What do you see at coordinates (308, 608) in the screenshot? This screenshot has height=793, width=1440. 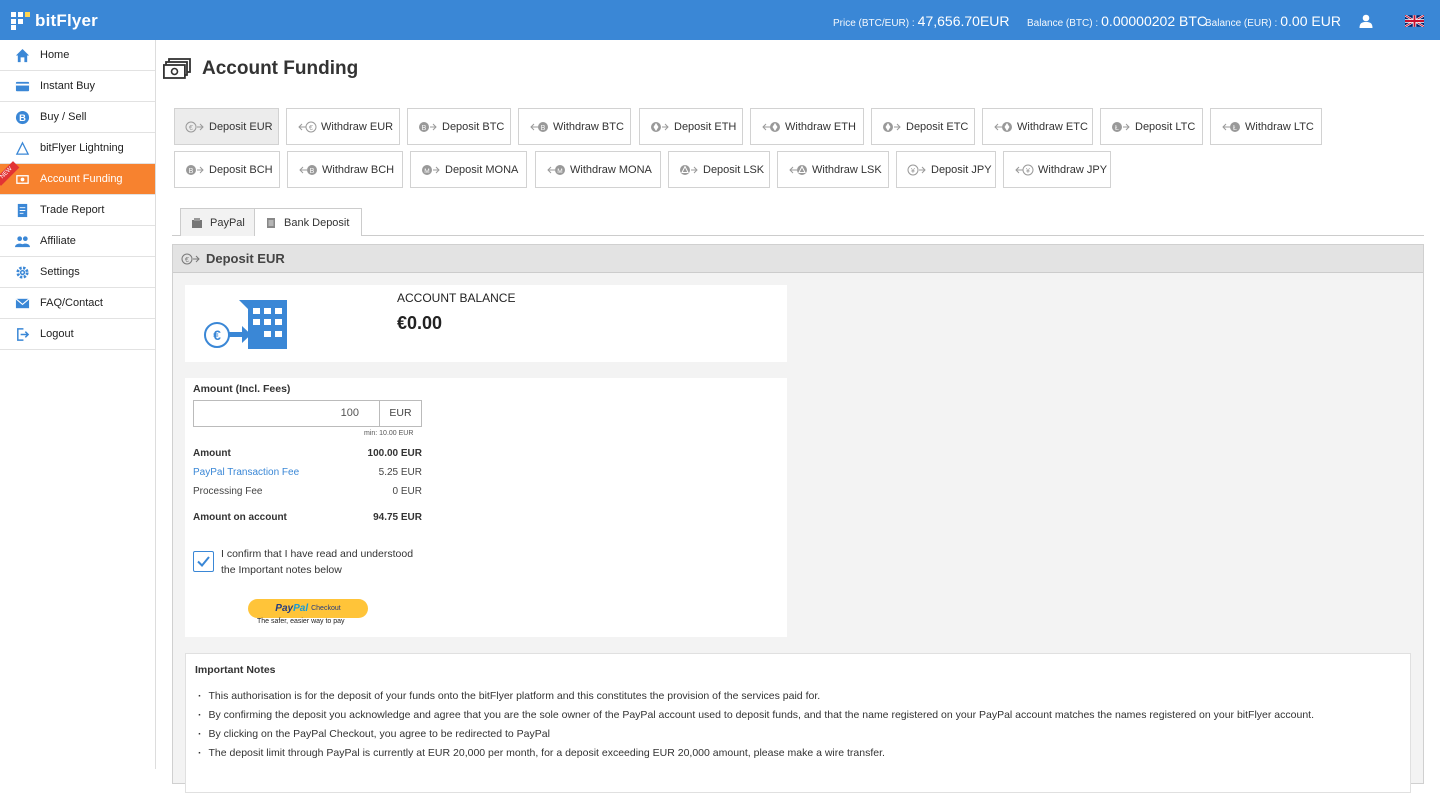 I see `paypal-checkout-button: PayPal Checkout` at bounding box center [308, 608].